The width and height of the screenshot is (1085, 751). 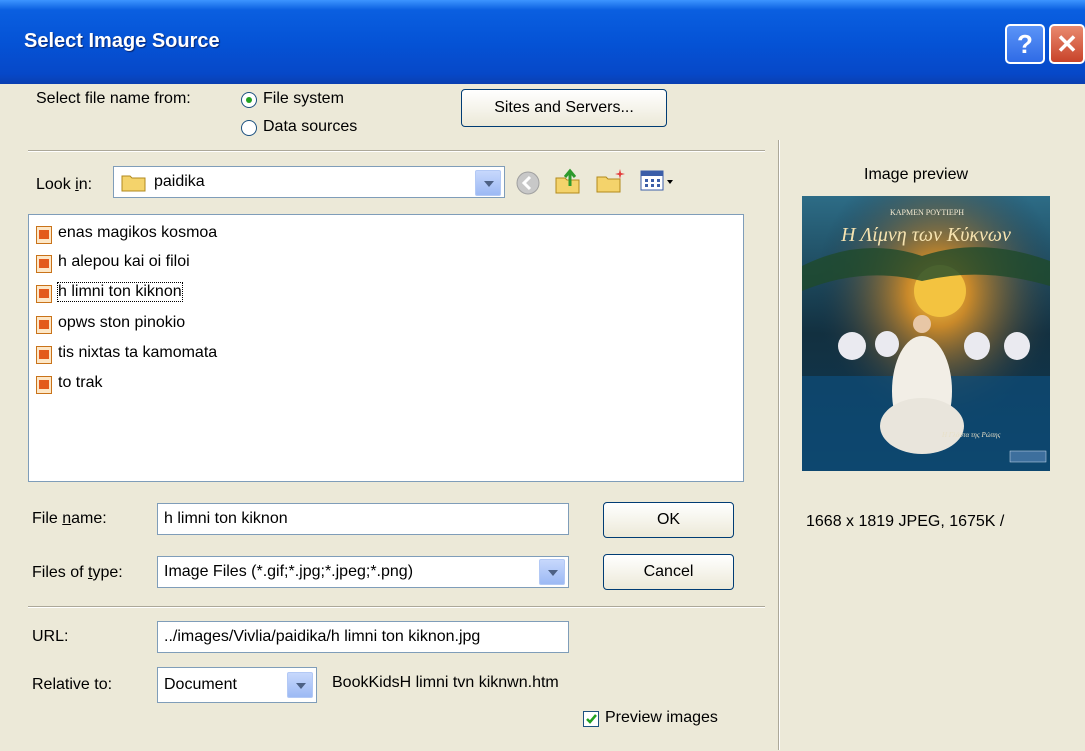 What do you see at coordinates (120, 292) in the screenshot?
I see `file-name: h limni ton kiknon` at bounding box center [120, 292].